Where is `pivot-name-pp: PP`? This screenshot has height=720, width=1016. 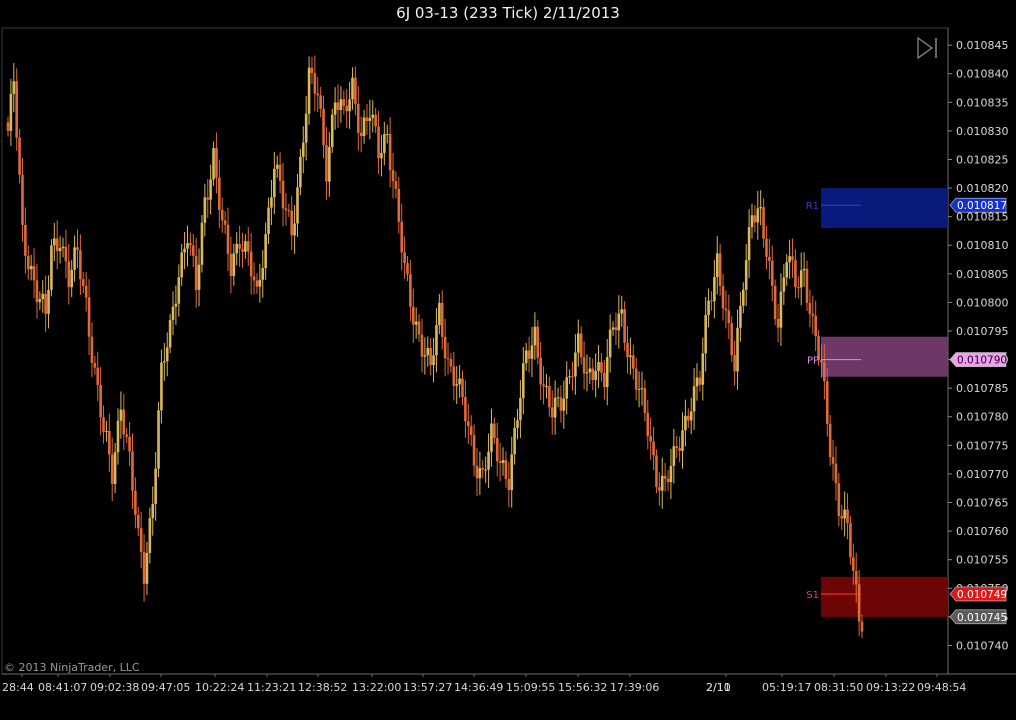 pivot-name-pp: PP is located at coordinates (813, 361).